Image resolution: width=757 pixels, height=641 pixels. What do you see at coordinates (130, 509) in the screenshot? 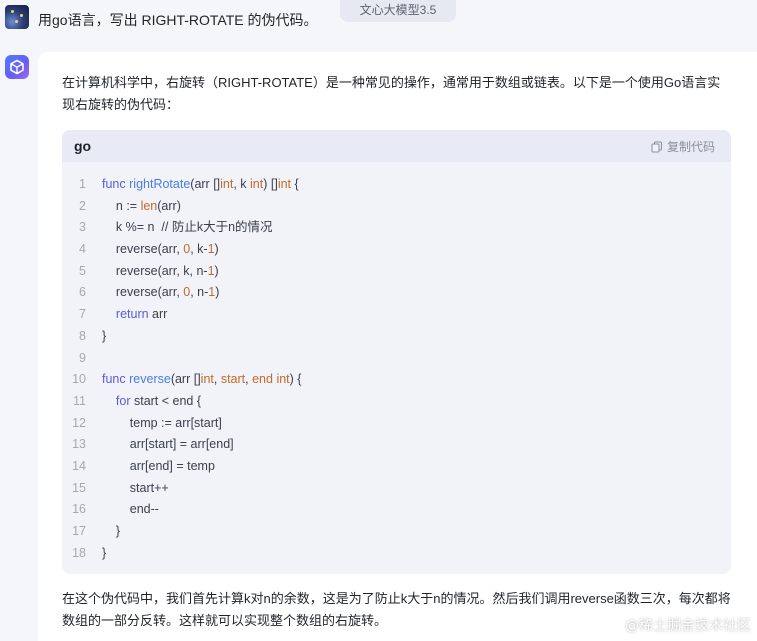
I see `code-text: end--` at bounding box center [130, 509].